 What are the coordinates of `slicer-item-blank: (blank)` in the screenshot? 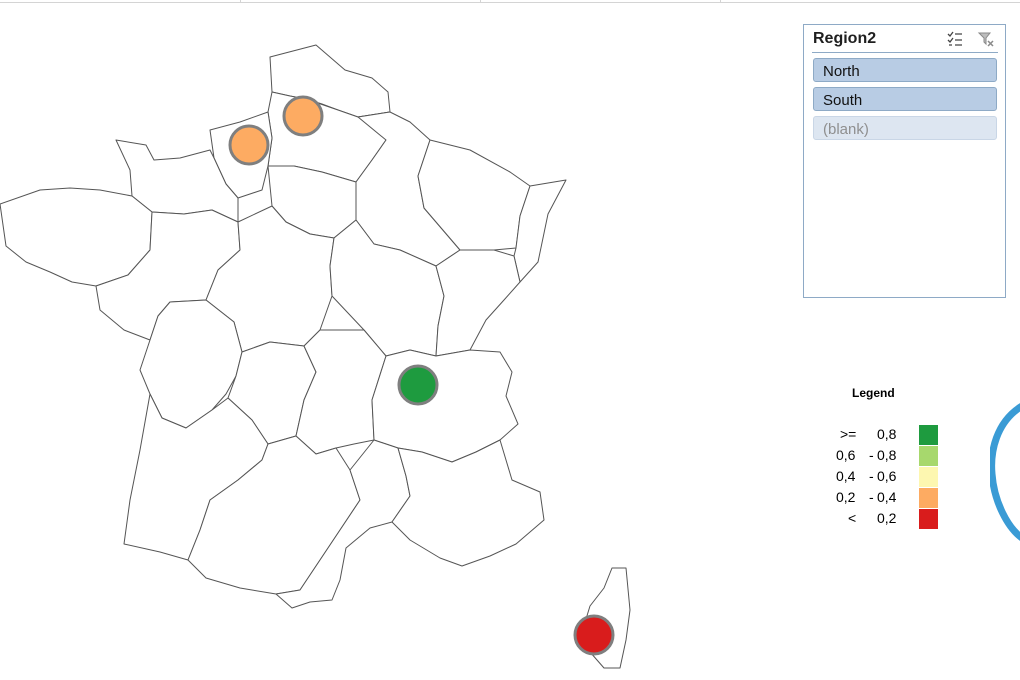 It's located at (905, 128).